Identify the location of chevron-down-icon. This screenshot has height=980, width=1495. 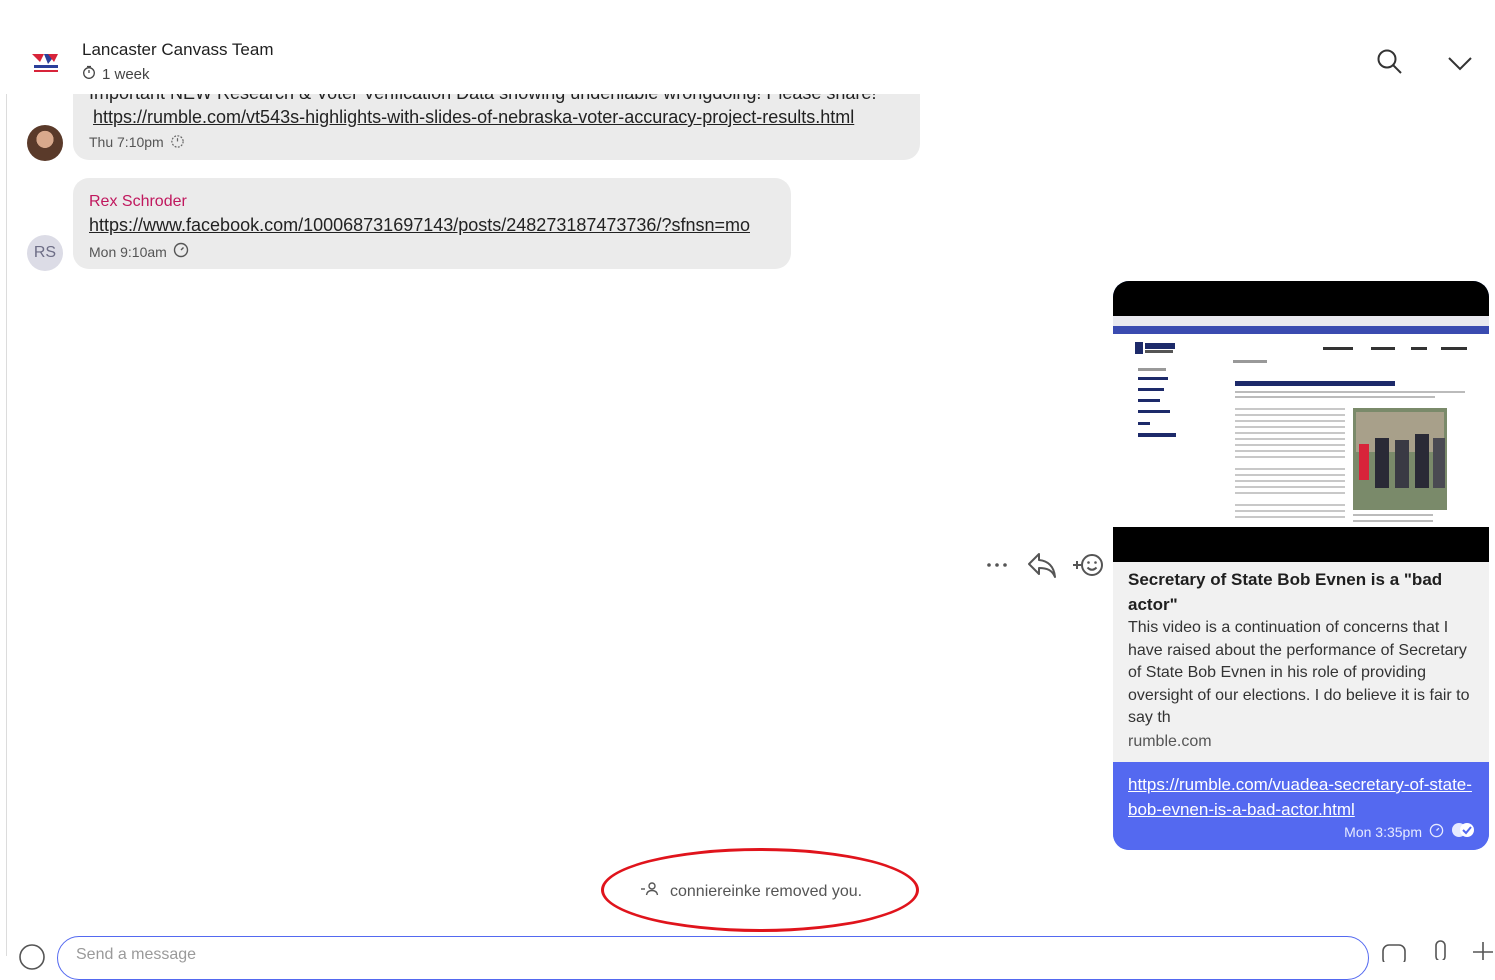
(1460, 65).